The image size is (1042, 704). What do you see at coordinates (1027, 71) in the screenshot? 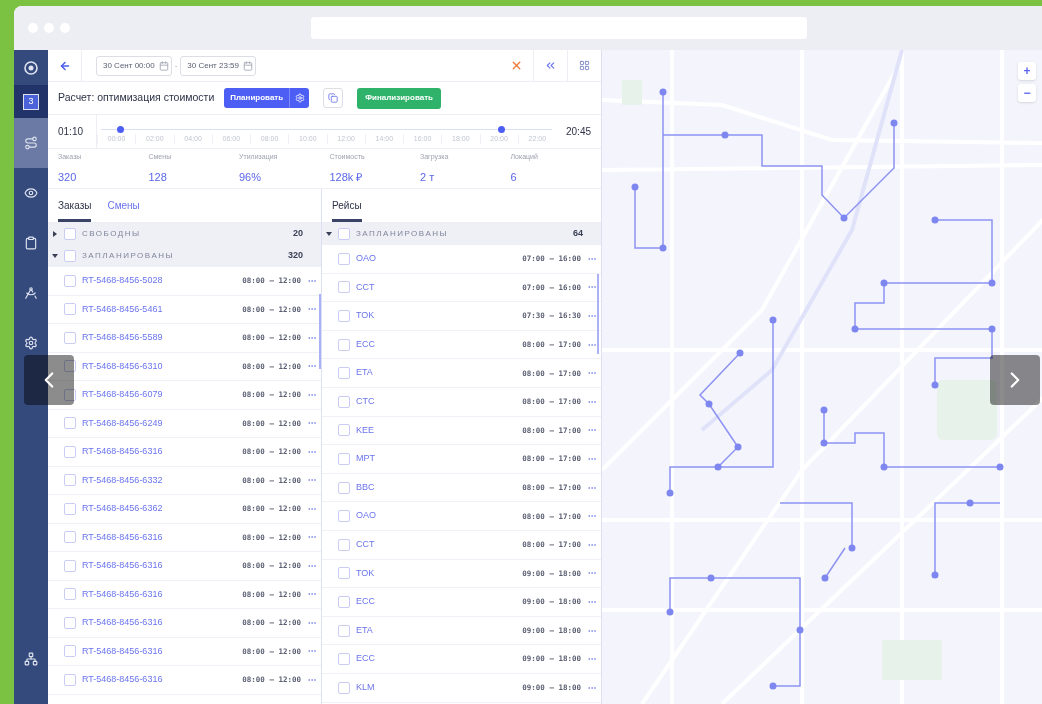
I see `zoom-in-button: +` at bounding box center [1027, 71].